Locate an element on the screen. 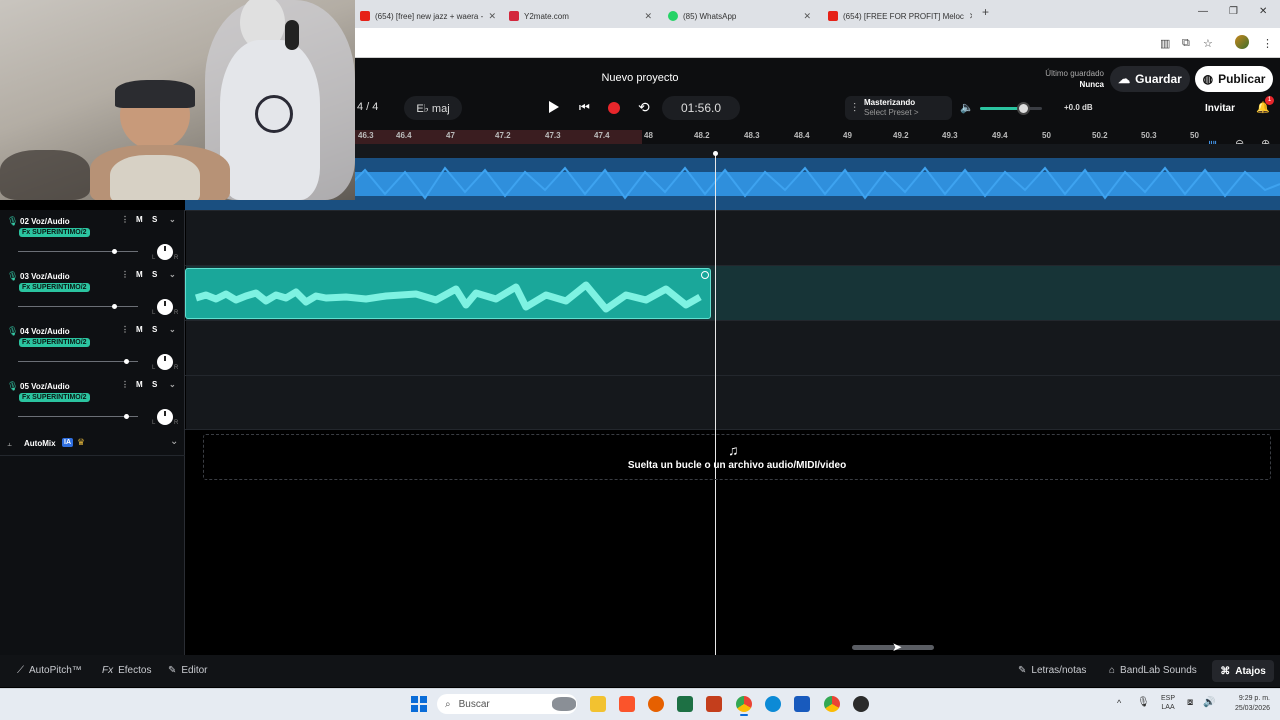 Image resolution: width=1280 pixels, height=720 pixels. playhead-handle is located at coordinates (715, 153).